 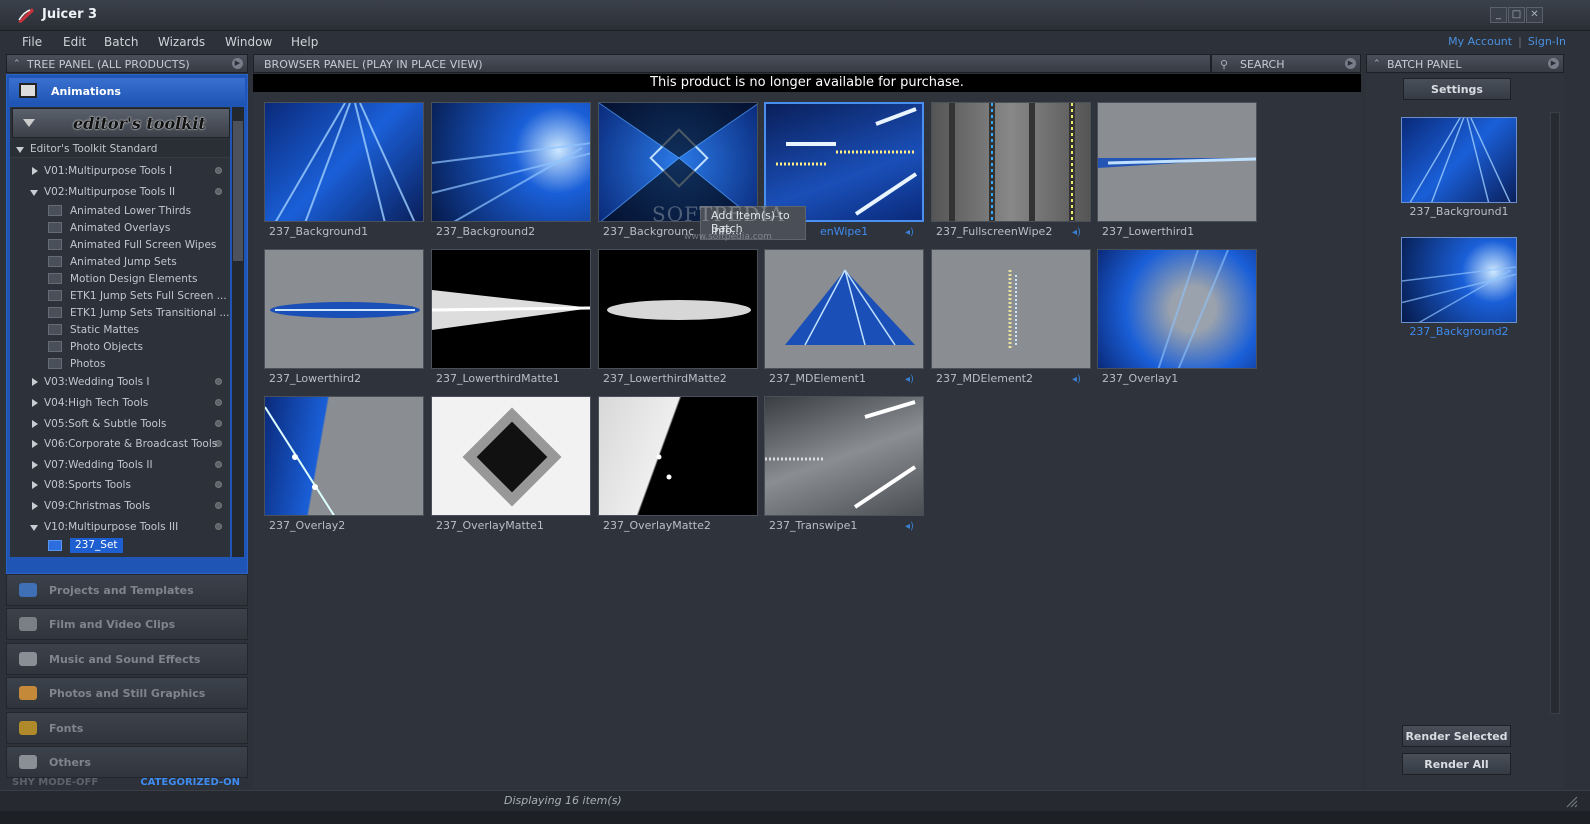 What do you see at coordinates (120, 546) in the screenshot?
I see `tree-row: 237_Set` at bounding box center [120, 546].